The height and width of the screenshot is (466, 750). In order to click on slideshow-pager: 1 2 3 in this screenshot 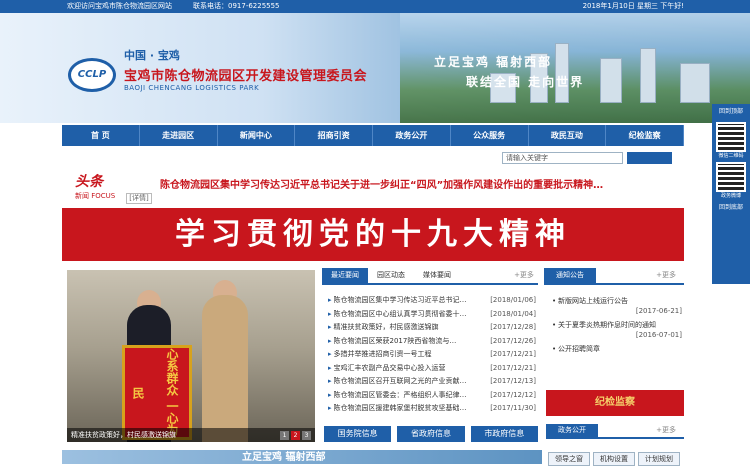, I will do `click(295, 435)`.